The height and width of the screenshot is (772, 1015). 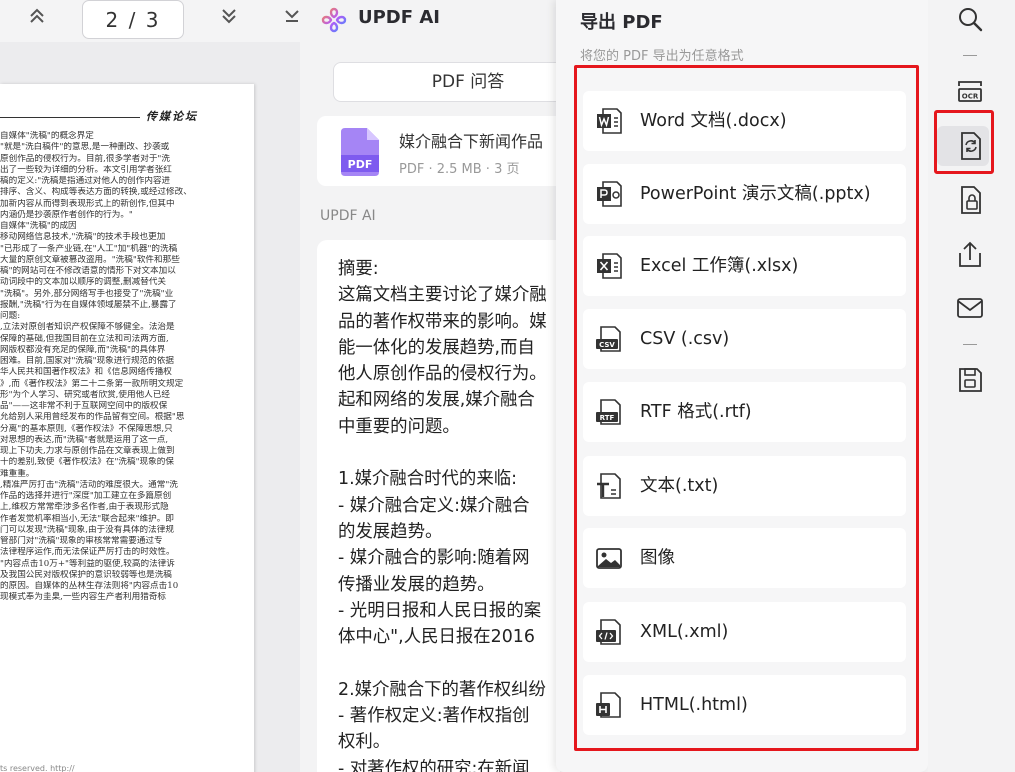 What do you see at coordinates (657, 558) in the screenshot?
I see `export-format-label: 图像` at bounding box center [657, 558].